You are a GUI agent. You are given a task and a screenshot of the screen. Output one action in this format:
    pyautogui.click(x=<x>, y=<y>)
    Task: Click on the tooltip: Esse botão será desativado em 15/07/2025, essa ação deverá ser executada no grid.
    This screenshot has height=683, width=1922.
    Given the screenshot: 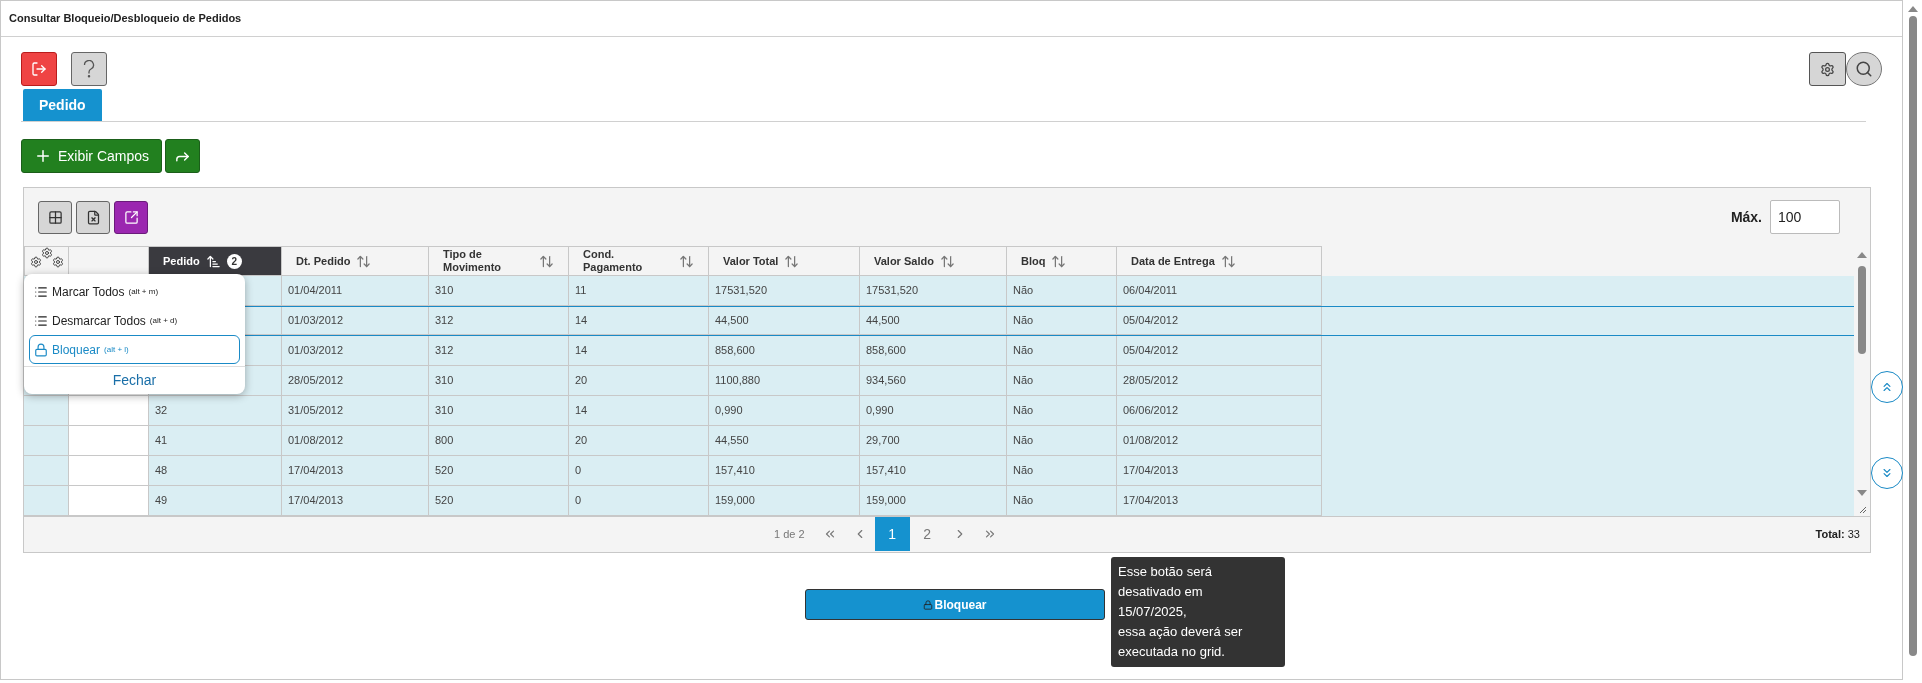 What is the action you would take?
    pyautogui.click(x=1198, y=612)
    